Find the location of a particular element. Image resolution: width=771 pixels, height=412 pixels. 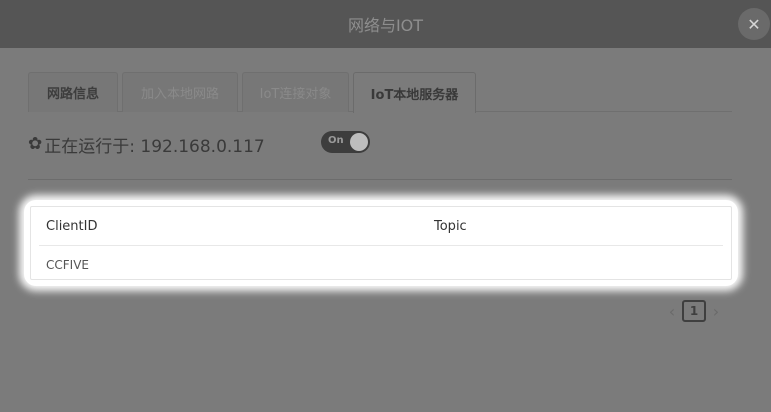

dialog-titlebar: 网络与IOT is located at coordinates (385, 24).